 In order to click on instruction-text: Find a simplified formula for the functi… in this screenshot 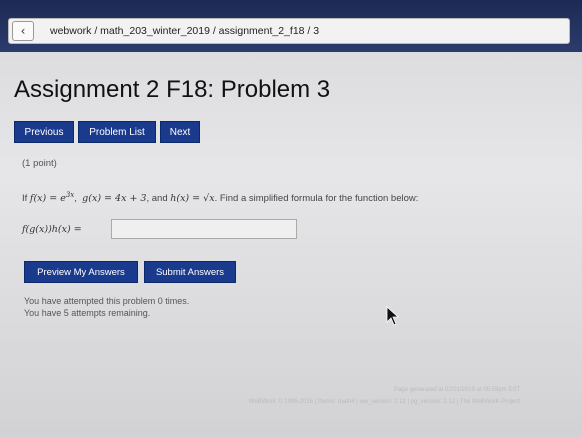, I will do `click(319, 199)`.